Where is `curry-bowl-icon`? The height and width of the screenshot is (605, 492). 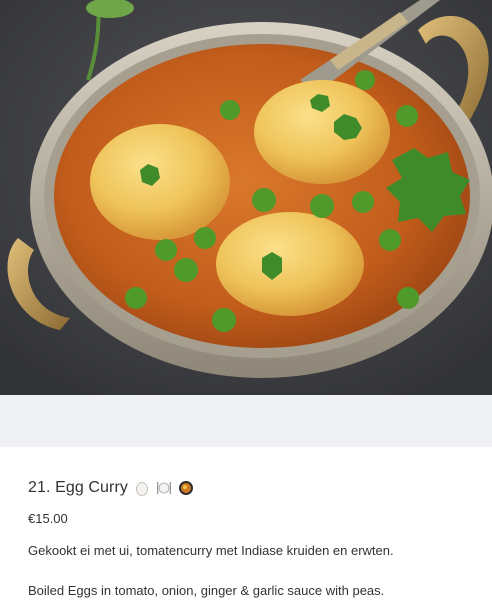
curry-bowl-icon is located at coordinates (186, 488).